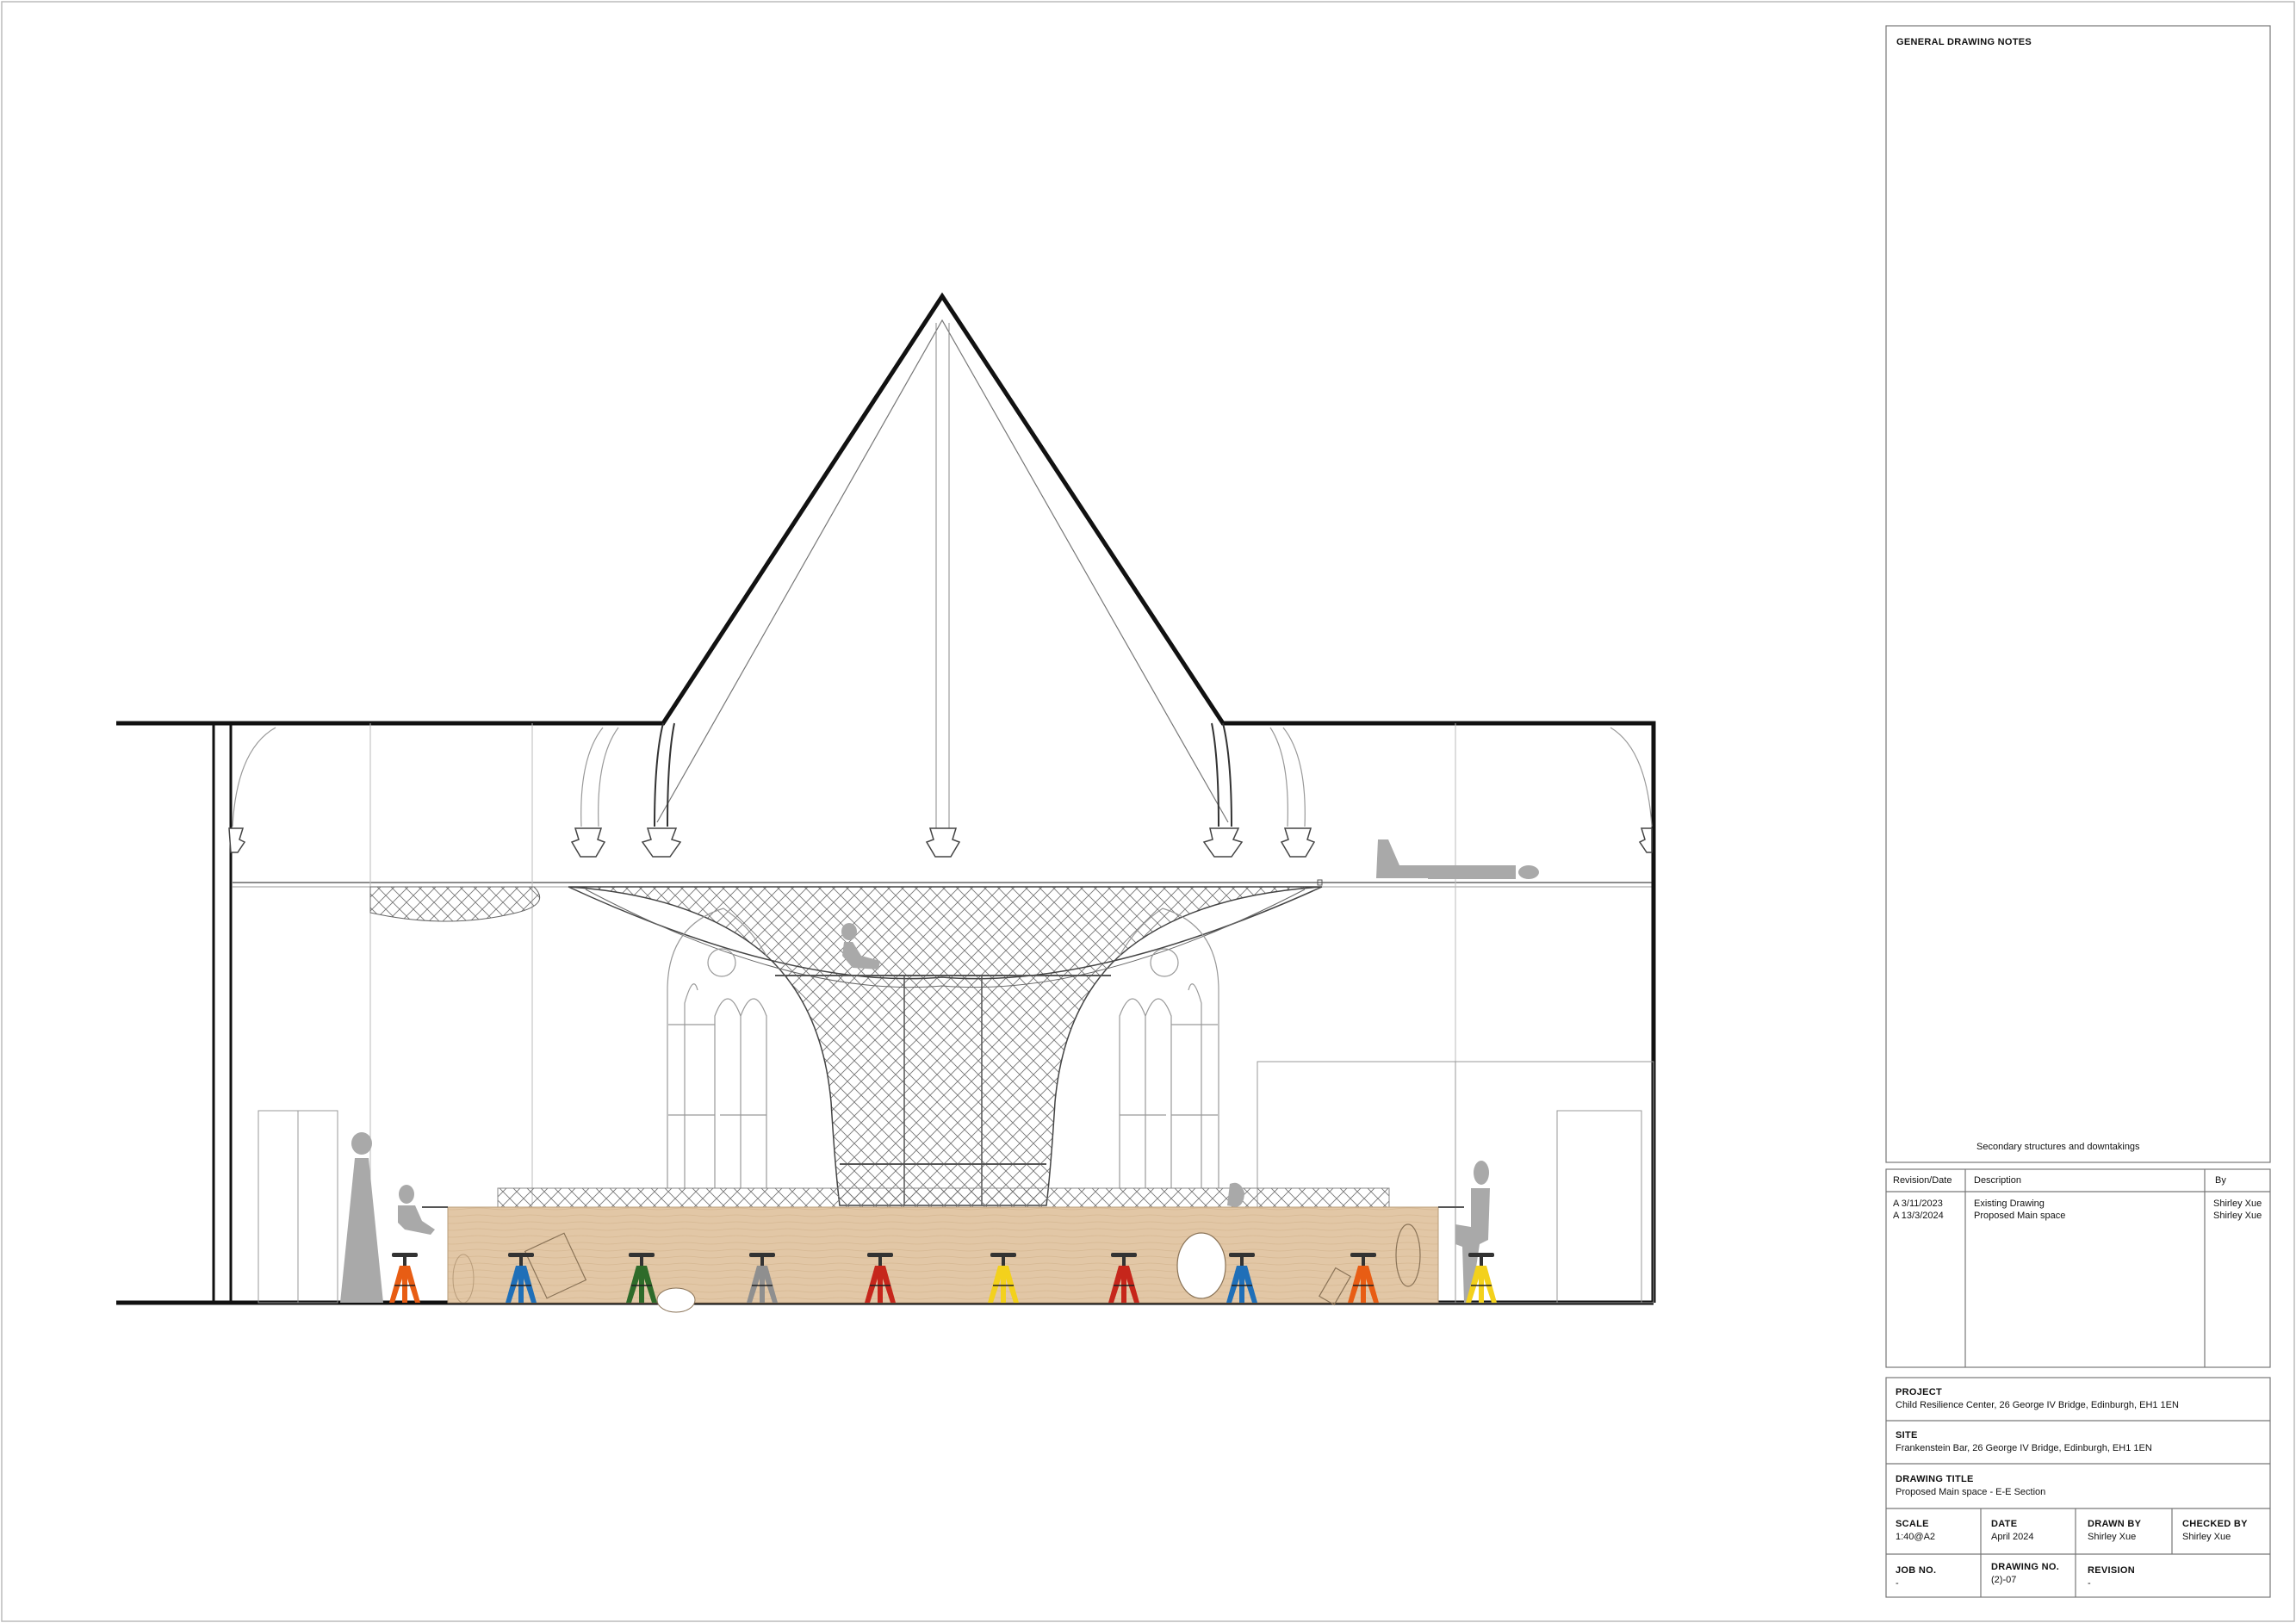  I want to click on wooden-counter, so click(943, 1255).